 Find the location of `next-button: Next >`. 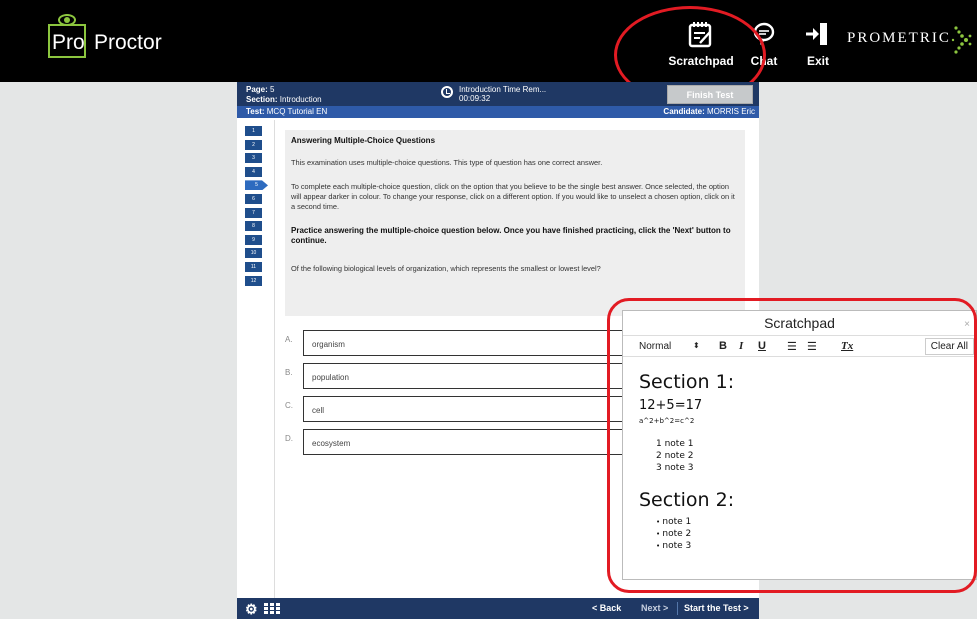

next-button: Next > is located at coordinates (654, 608).